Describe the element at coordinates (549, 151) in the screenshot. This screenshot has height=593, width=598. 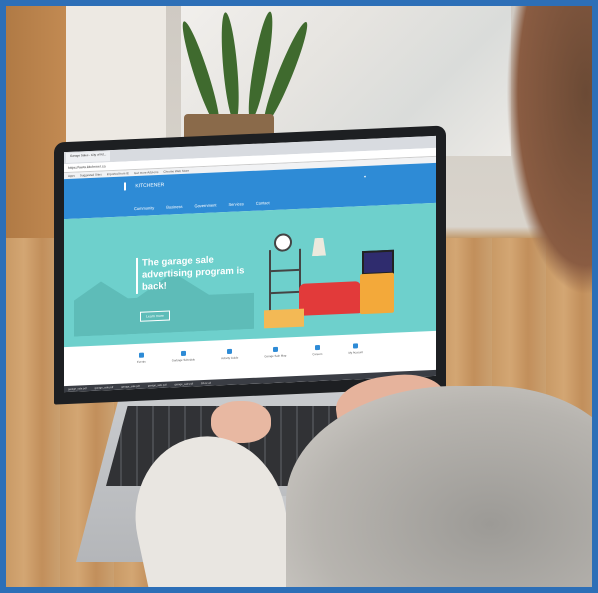
I see `person-hair` at that location.